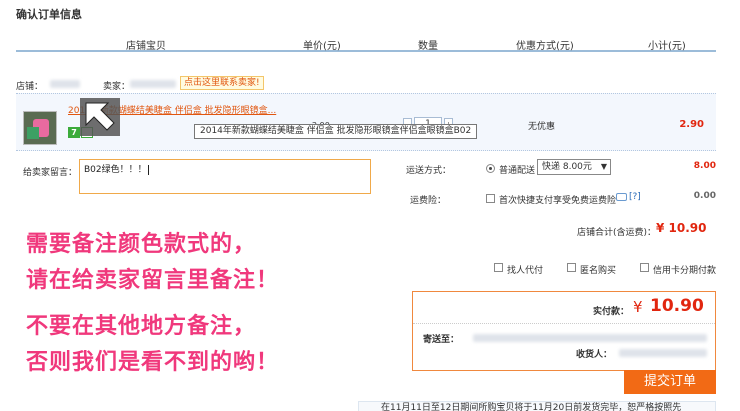 This screenshot has height=411, width=740. I want to click on chevron-down-icon: ▼, so click(603, 166).